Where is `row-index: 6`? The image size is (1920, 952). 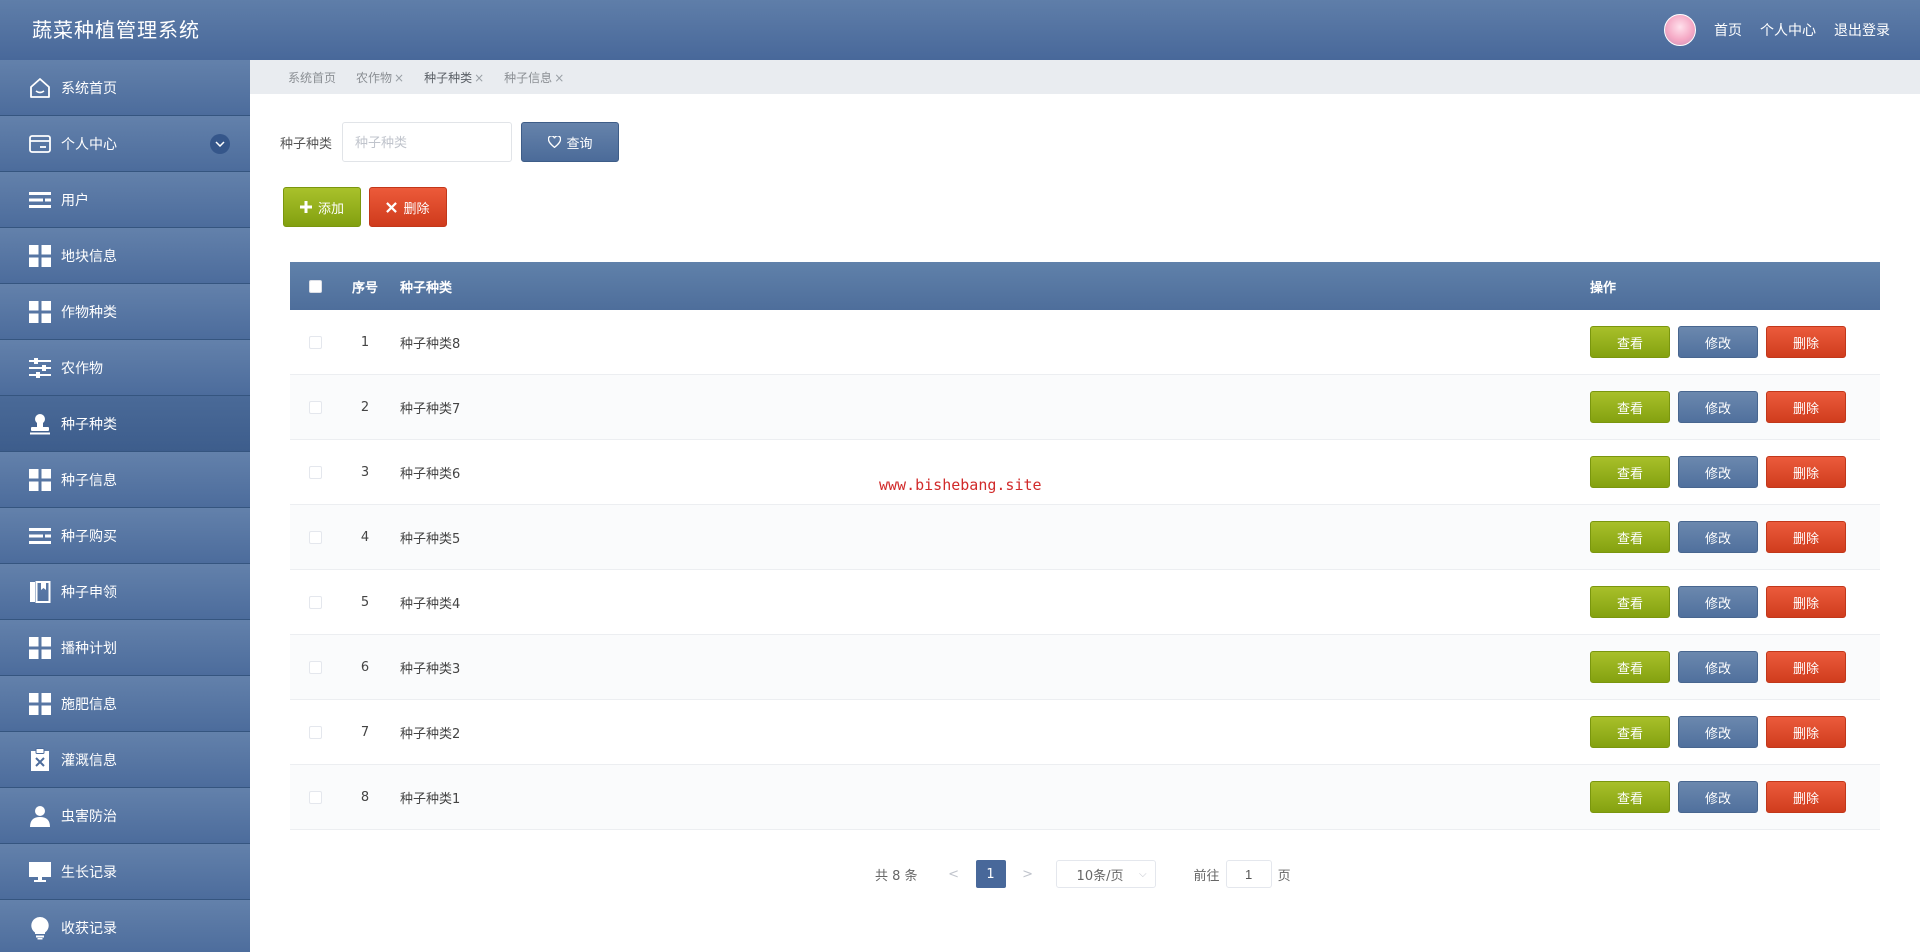
row-index: 6 is located at coordinates (365, 667).